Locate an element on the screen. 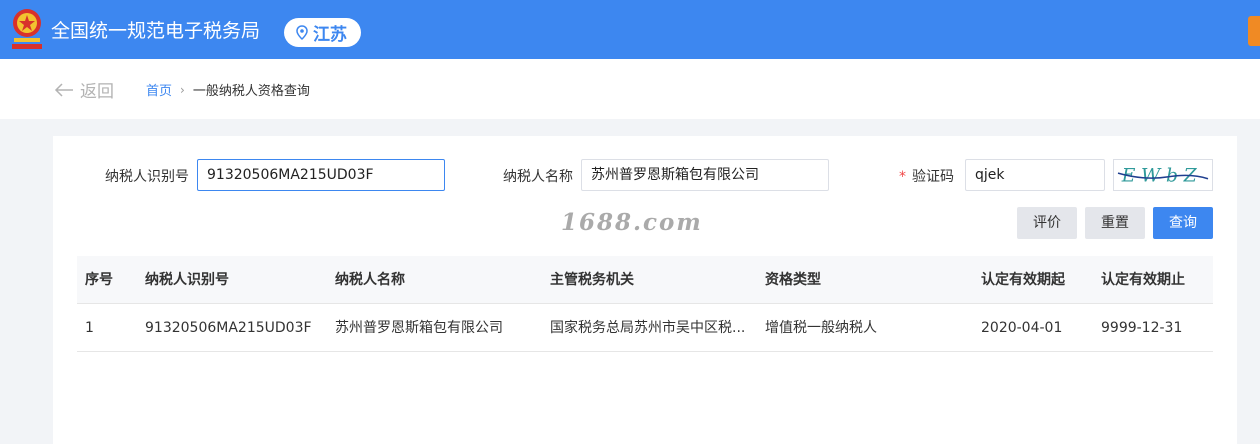 The width and height of the screenshot is (1260, 444). breadcrumb-home-link: 首页 is located at coordinates (159, 89).